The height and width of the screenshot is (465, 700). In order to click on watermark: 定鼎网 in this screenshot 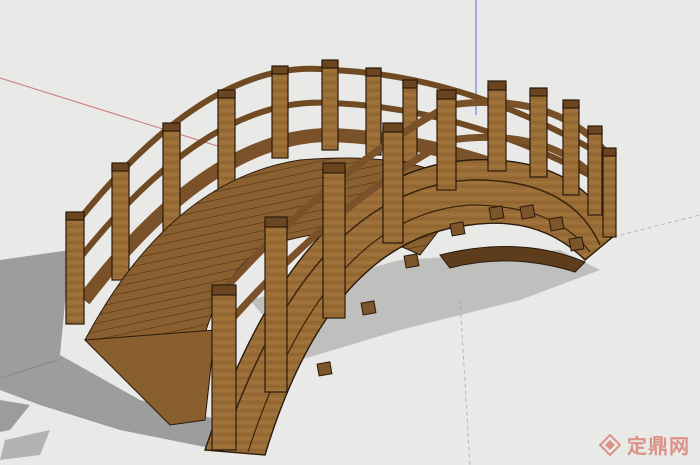, I will do `click(644, 444)`.